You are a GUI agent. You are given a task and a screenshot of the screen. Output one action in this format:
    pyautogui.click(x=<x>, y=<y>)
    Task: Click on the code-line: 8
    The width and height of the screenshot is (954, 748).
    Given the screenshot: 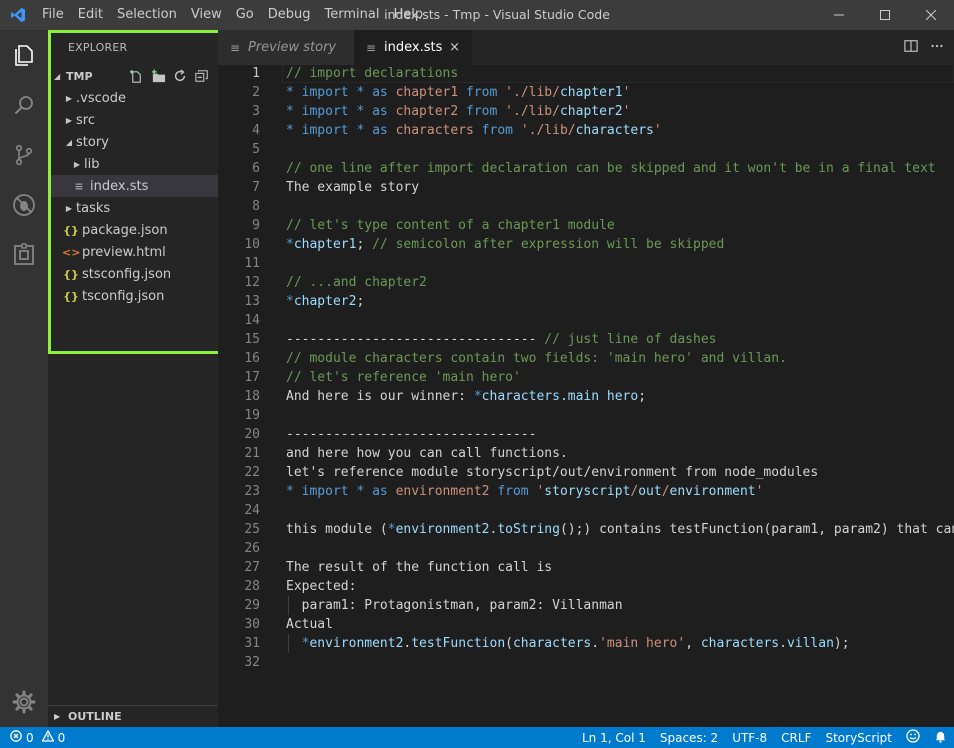 What is the action you would take?
    pyautogui.click(x=586, y=206)
    